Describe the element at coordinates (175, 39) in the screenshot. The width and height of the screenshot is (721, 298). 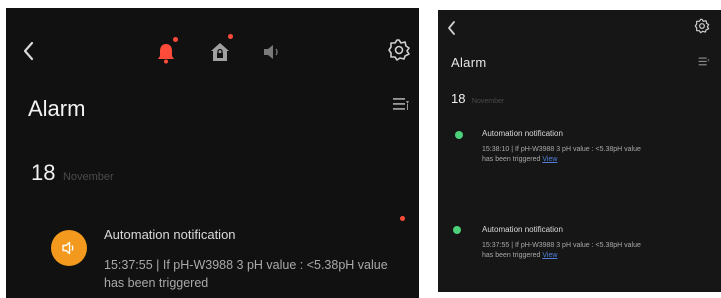
I see `bell-alert-dot` at that location.